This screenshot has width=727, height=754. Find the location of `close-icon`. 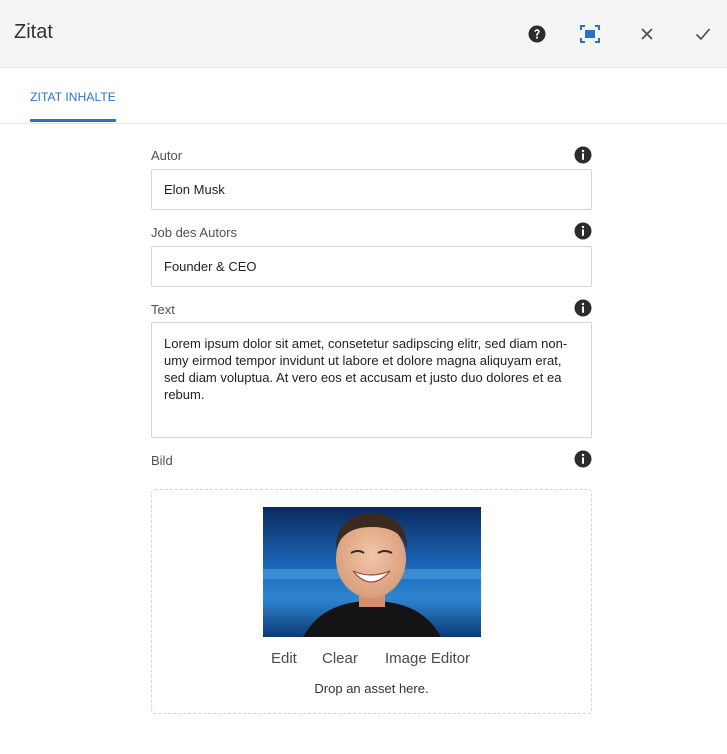

close-icon is located at coordinates (647, 34).